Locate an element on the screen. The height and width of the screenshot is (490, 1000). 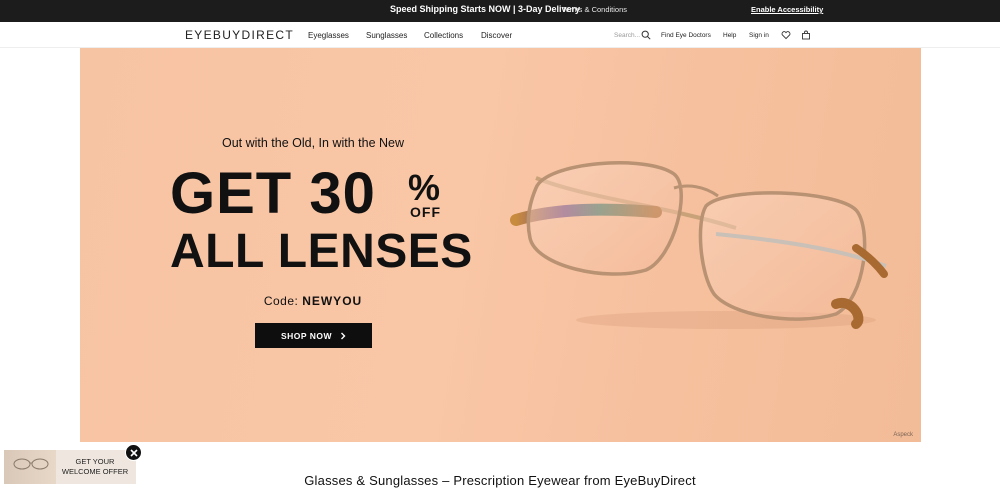
shop-now-label: SHOP NOW is located at coordinates (306, 335).